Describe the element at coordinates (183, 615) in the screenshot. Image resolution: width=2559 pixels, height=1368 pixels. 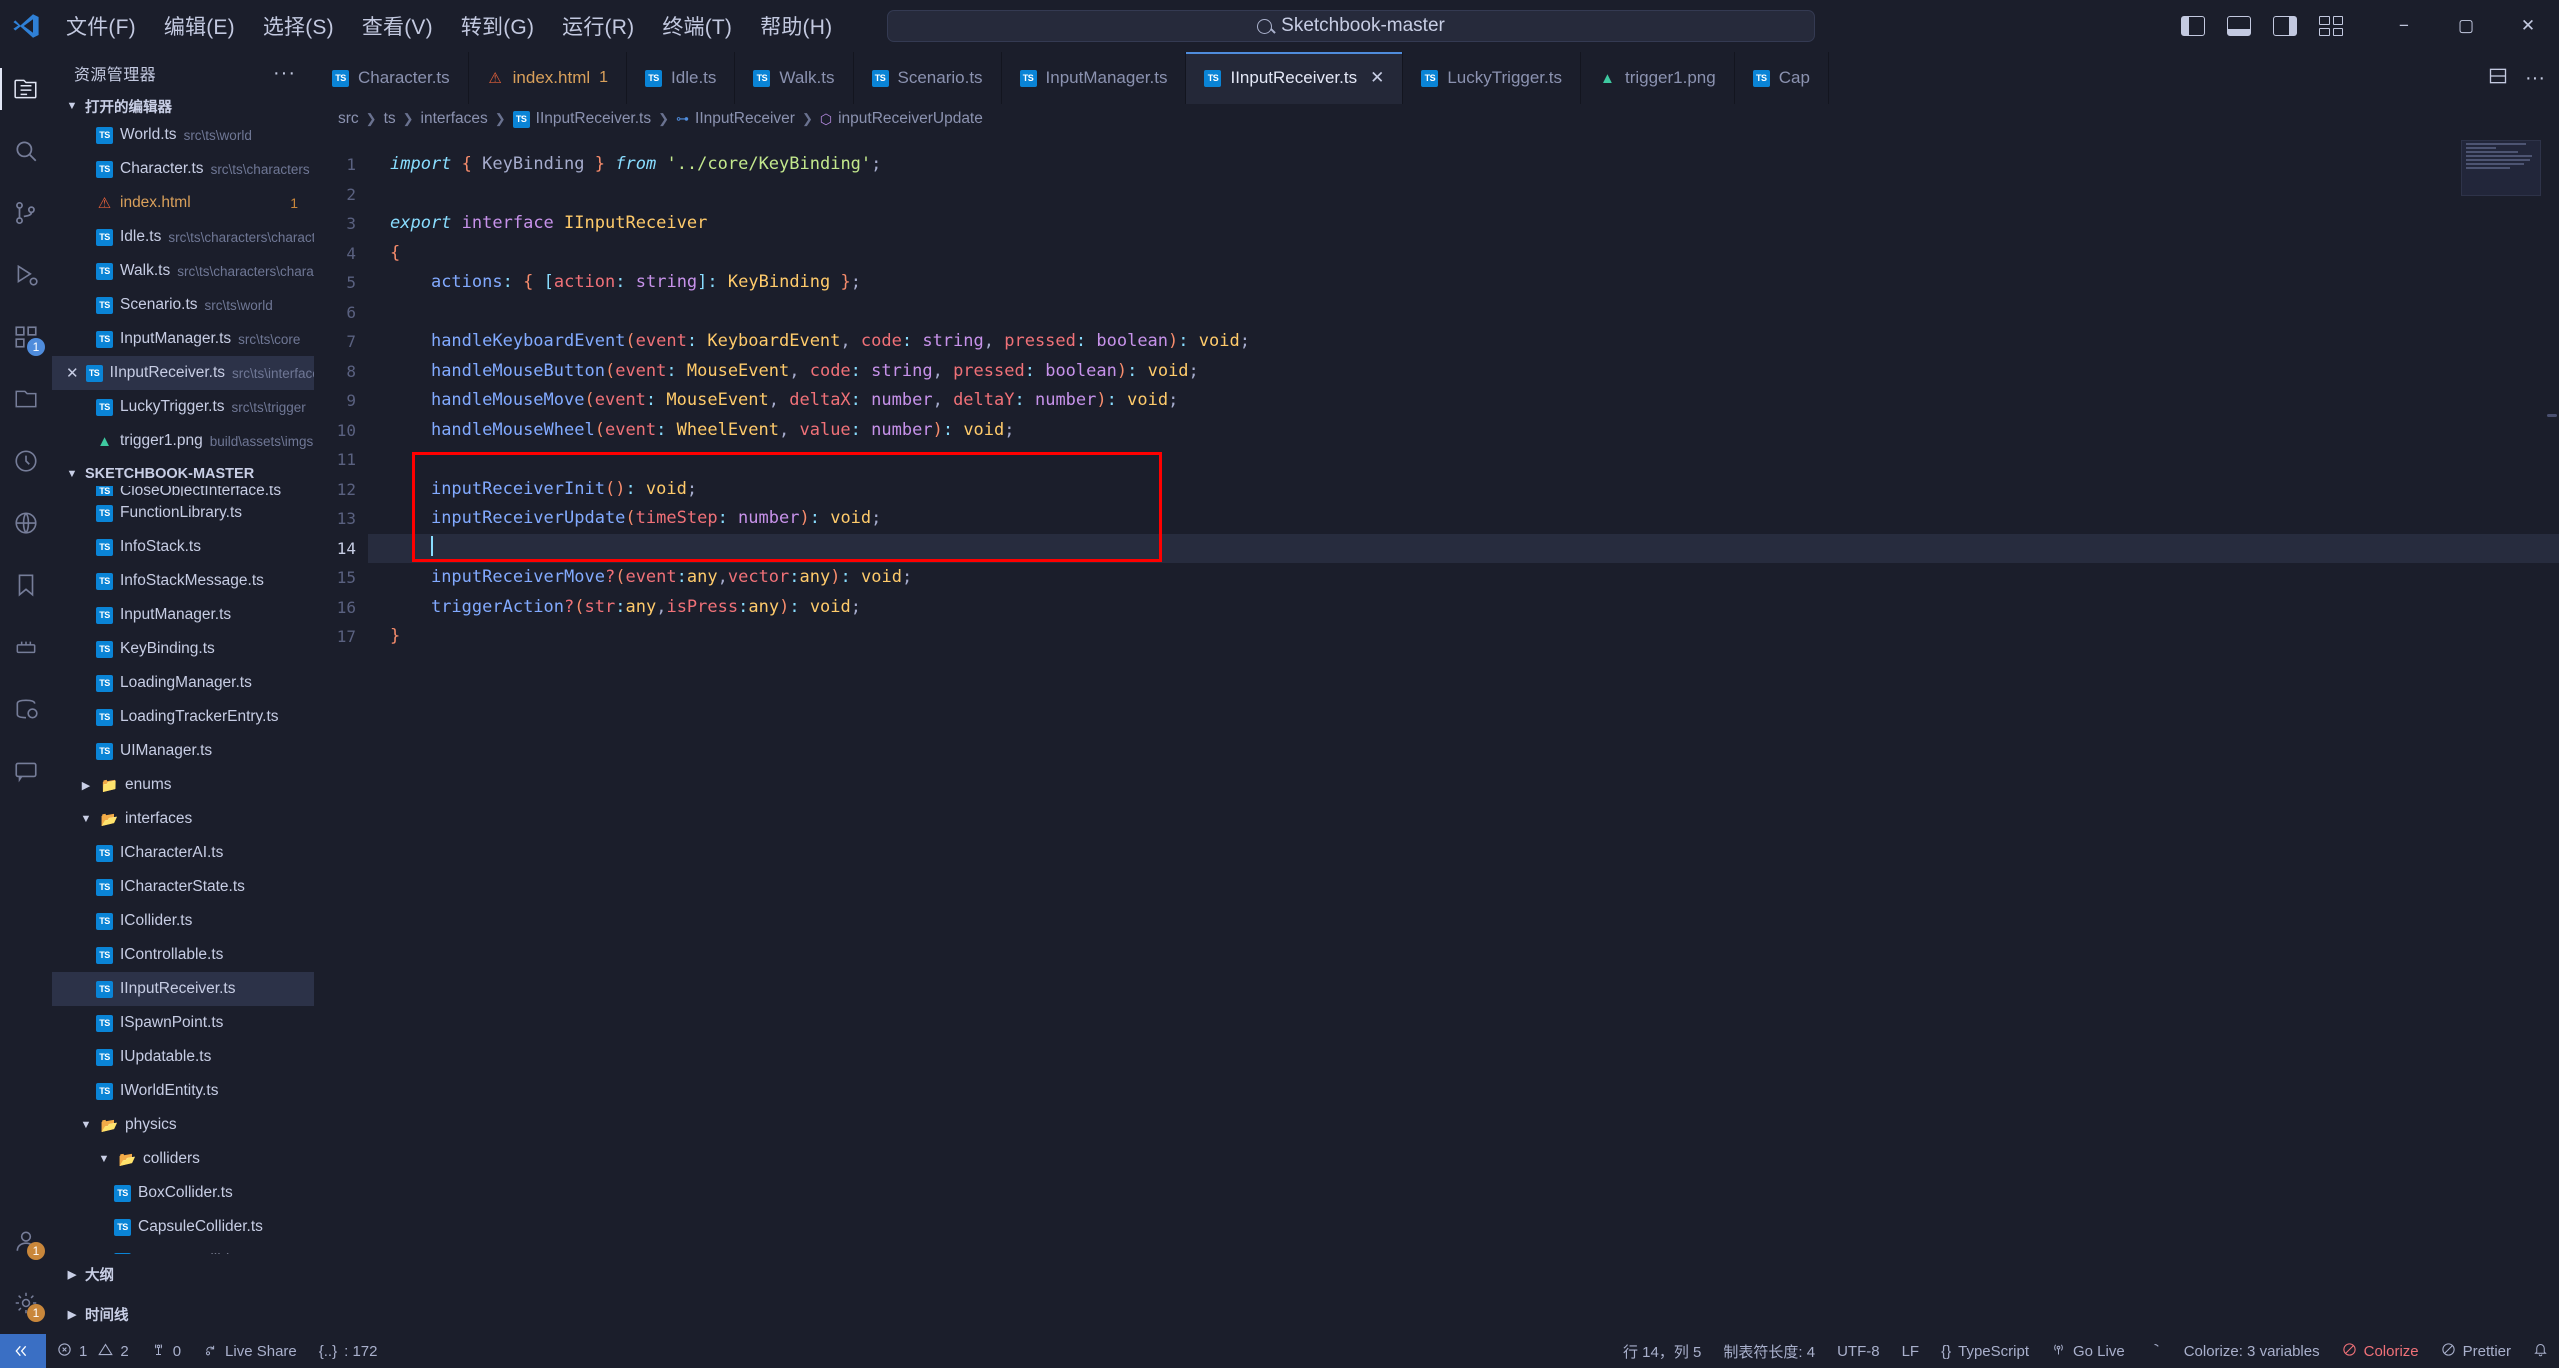
I see `tree-item-inputmanager: TS InputManager.ts` at that location.